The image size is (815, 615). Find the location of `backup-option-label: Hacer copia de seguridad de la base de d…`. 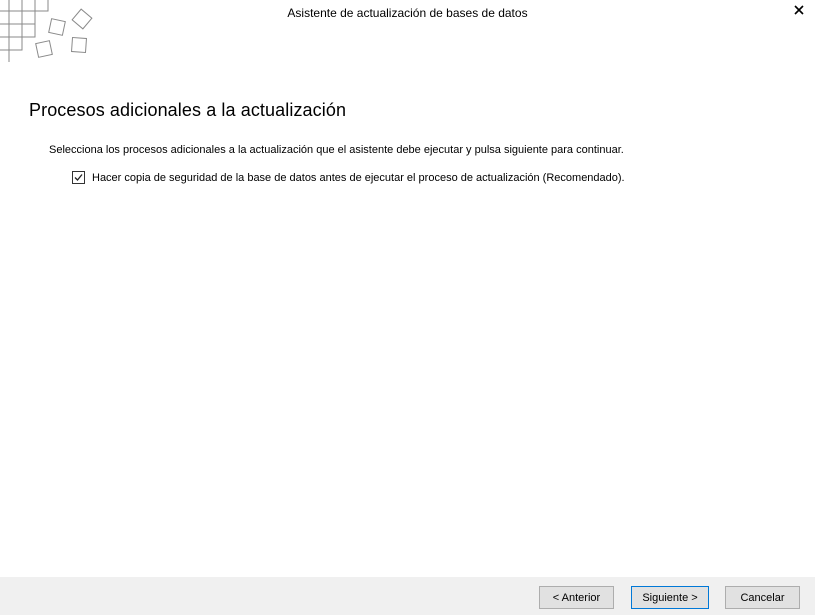

backup-option-label: Hacer copia de seguridad de la base de d… is located at coordinates (358, 177).